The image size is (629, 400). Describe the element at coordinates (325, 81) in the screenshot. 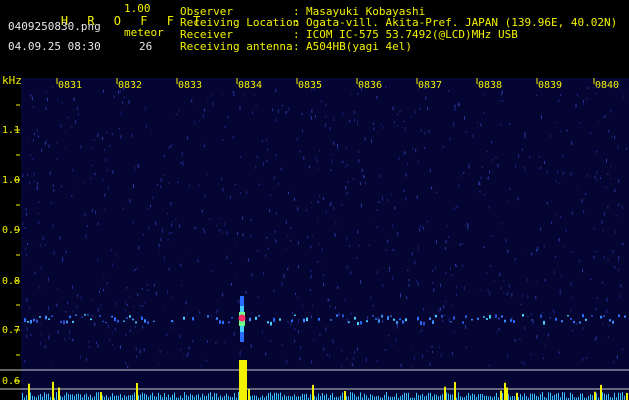

I see `time-axis-ticks` at that location.